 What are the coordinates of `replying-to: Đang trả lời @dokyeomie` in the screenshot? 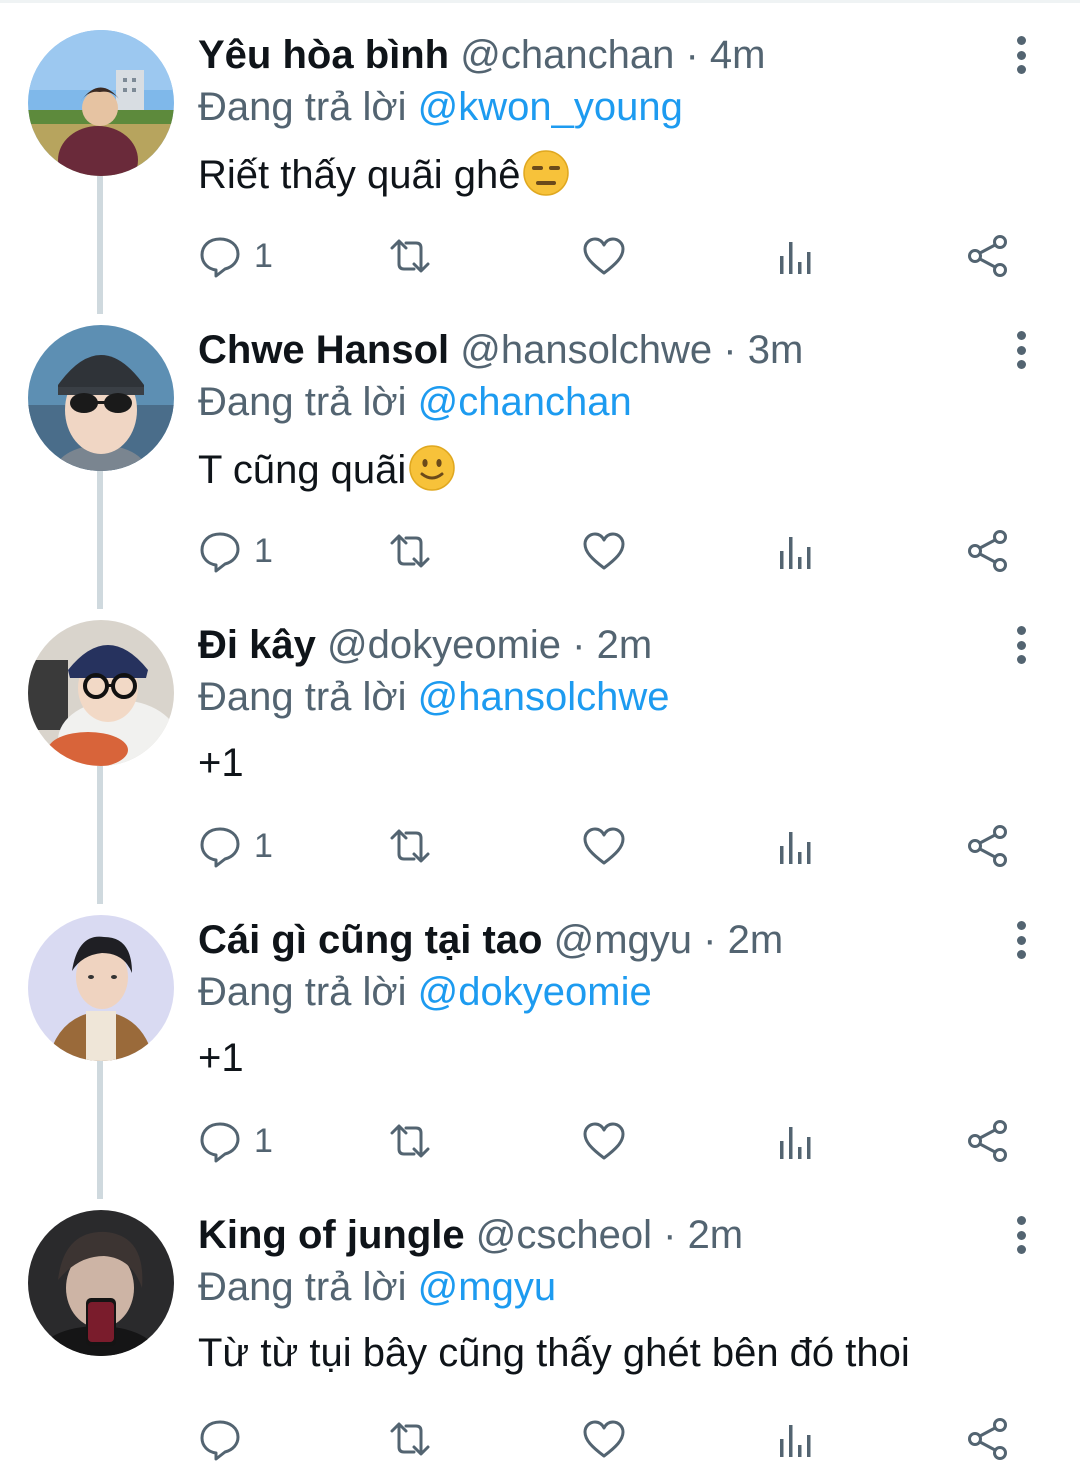 It's located at (425, 992).